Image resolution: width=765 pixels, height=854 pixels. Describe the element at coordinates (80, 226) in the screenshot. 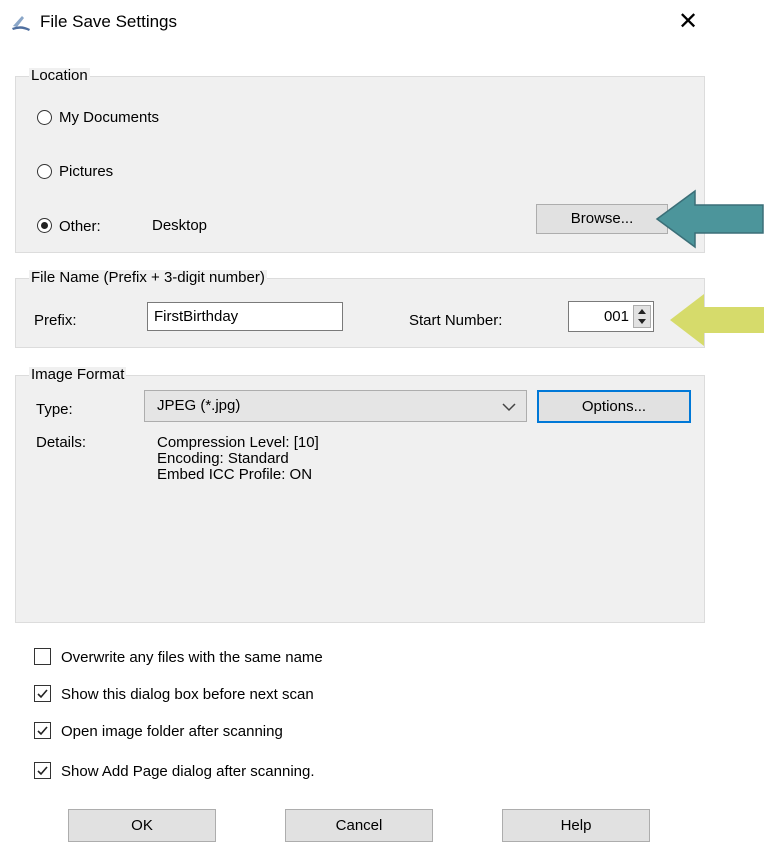

I see `radio-other-label: Other:` at that location.